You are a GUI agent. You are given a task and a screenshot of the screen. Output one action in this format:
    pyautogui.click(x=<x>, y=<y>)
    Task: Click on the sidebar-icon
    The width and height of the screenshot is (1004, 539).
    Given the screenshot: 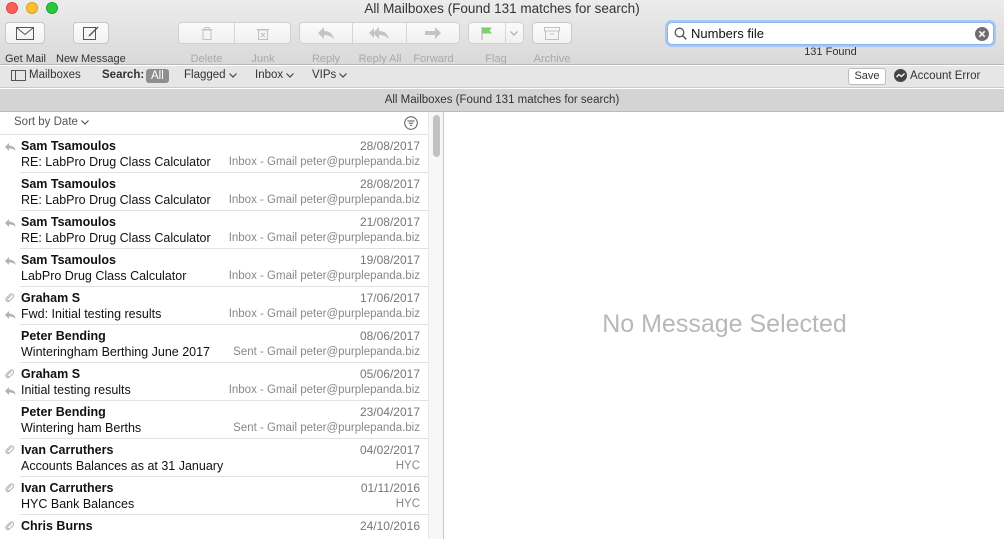 What is the action you would take?
    pyautogui.click(x=18, y=75)
    